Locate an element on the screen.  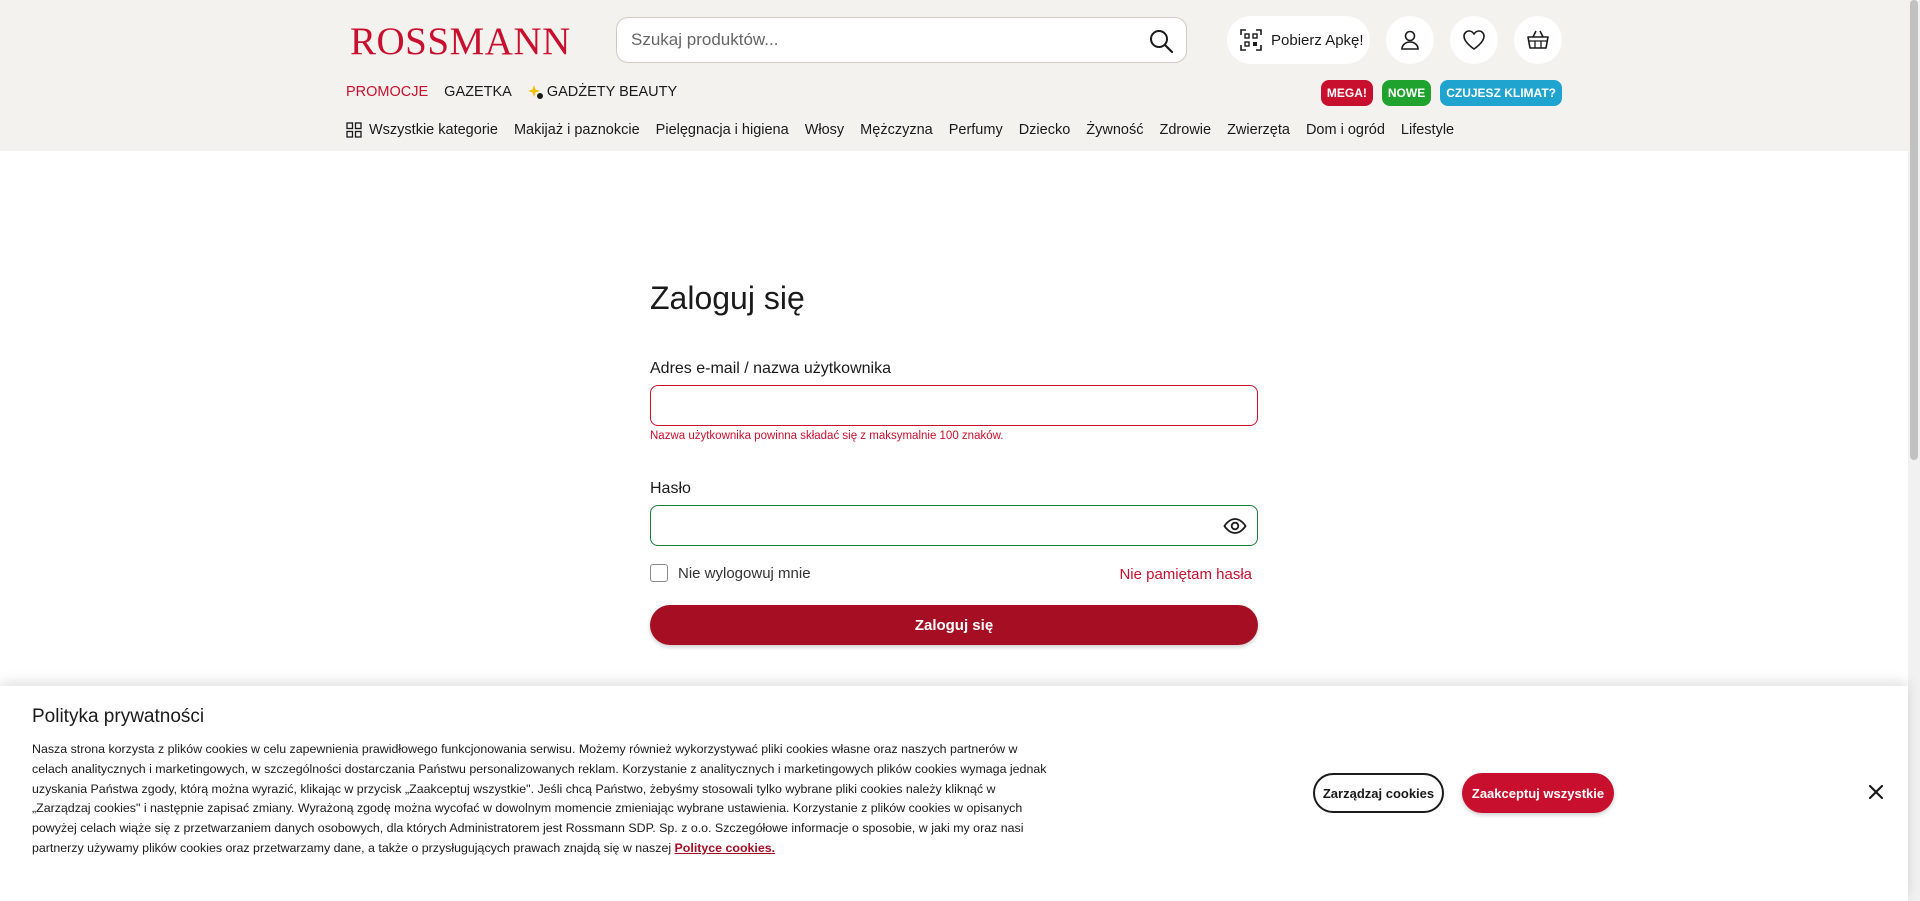
user-icon is located at coordinates (1410, 40).